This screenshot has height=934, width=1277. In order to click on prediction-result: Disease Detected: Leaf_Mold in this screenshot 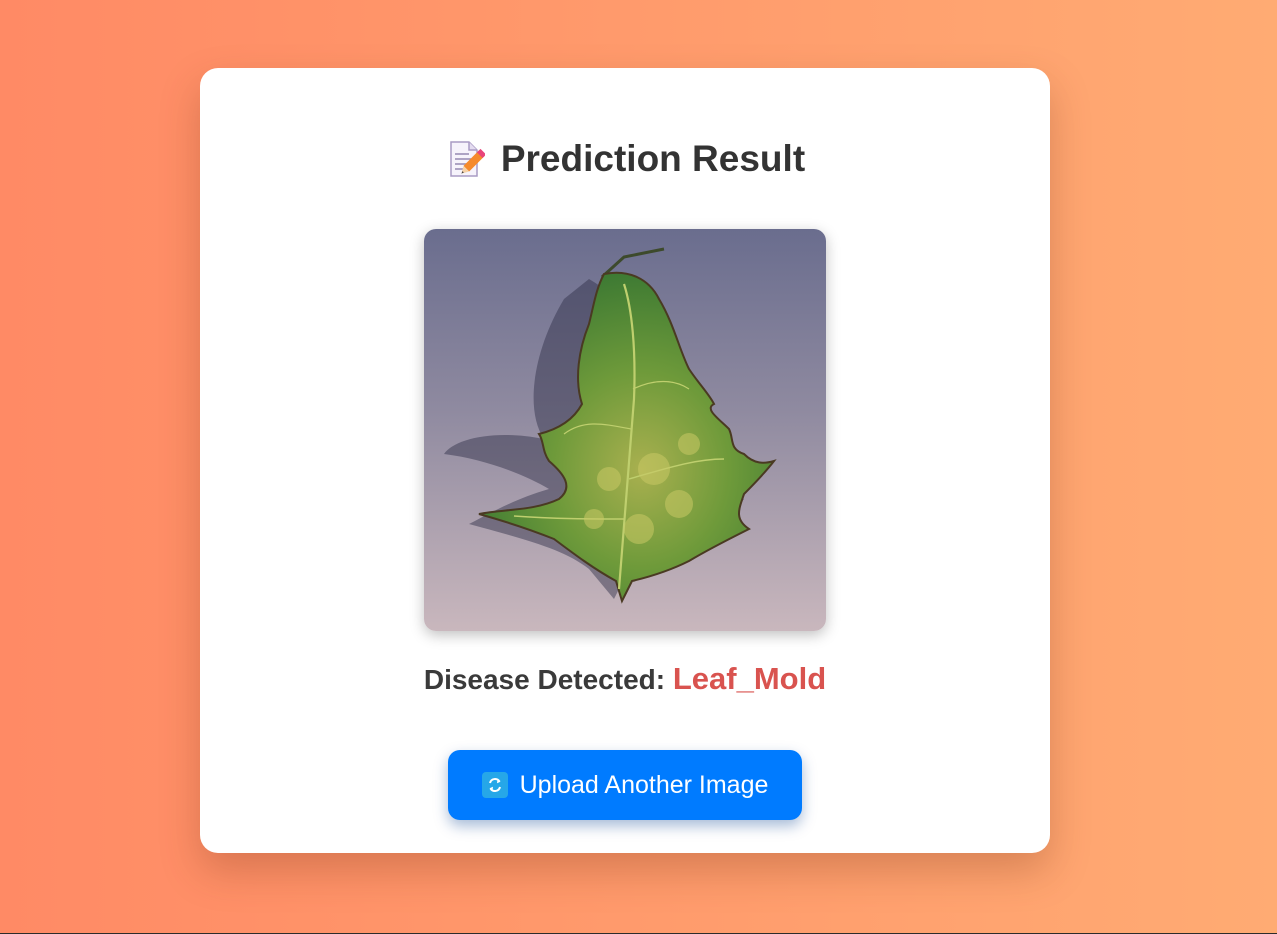, I will do `click(625, 679)`.